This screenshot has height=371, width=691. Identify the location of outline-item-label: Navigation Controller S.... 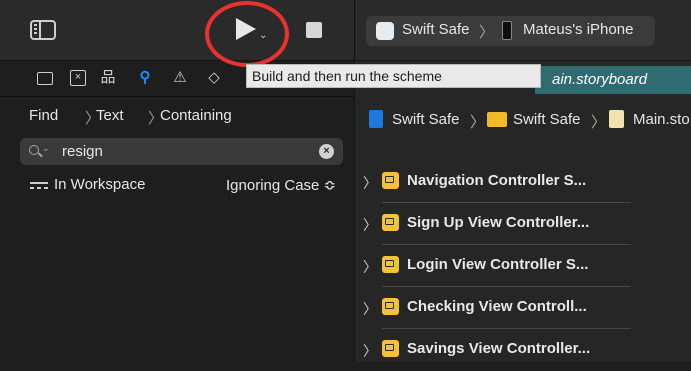
(497, 180).